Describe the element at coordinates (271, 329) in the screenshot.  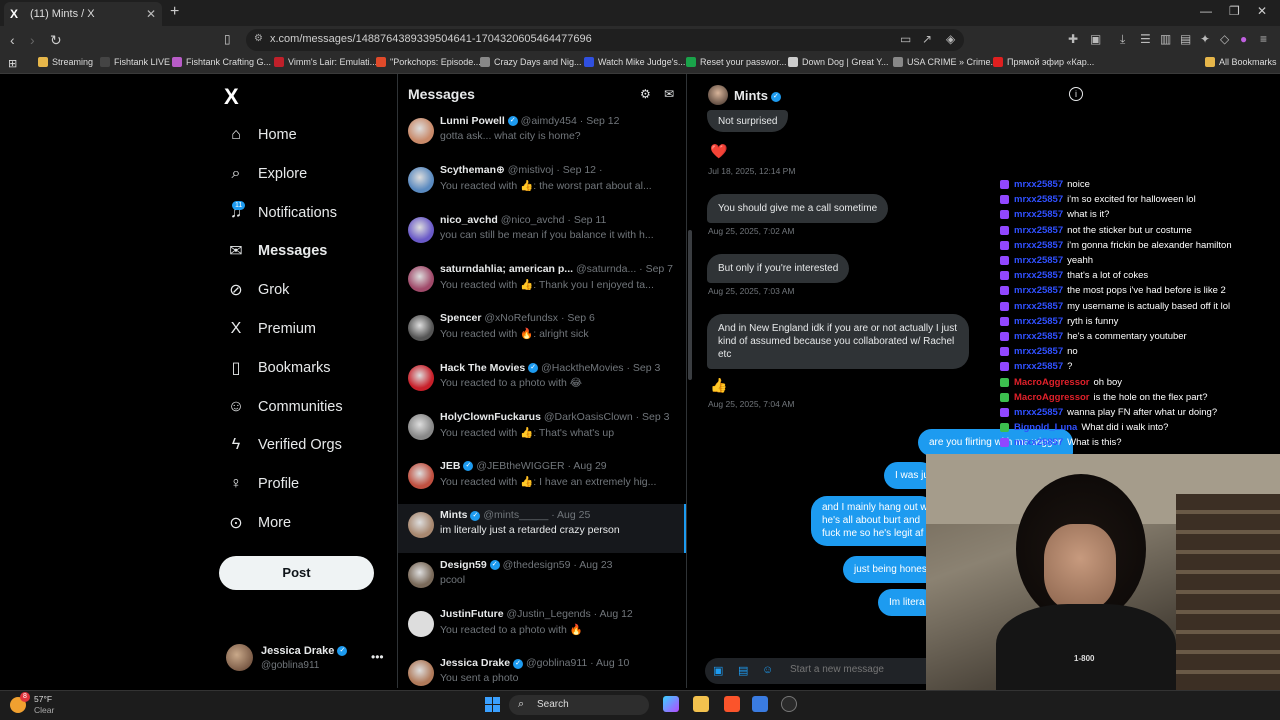
I see `sidebar-item-premium: X Premium` at that location.